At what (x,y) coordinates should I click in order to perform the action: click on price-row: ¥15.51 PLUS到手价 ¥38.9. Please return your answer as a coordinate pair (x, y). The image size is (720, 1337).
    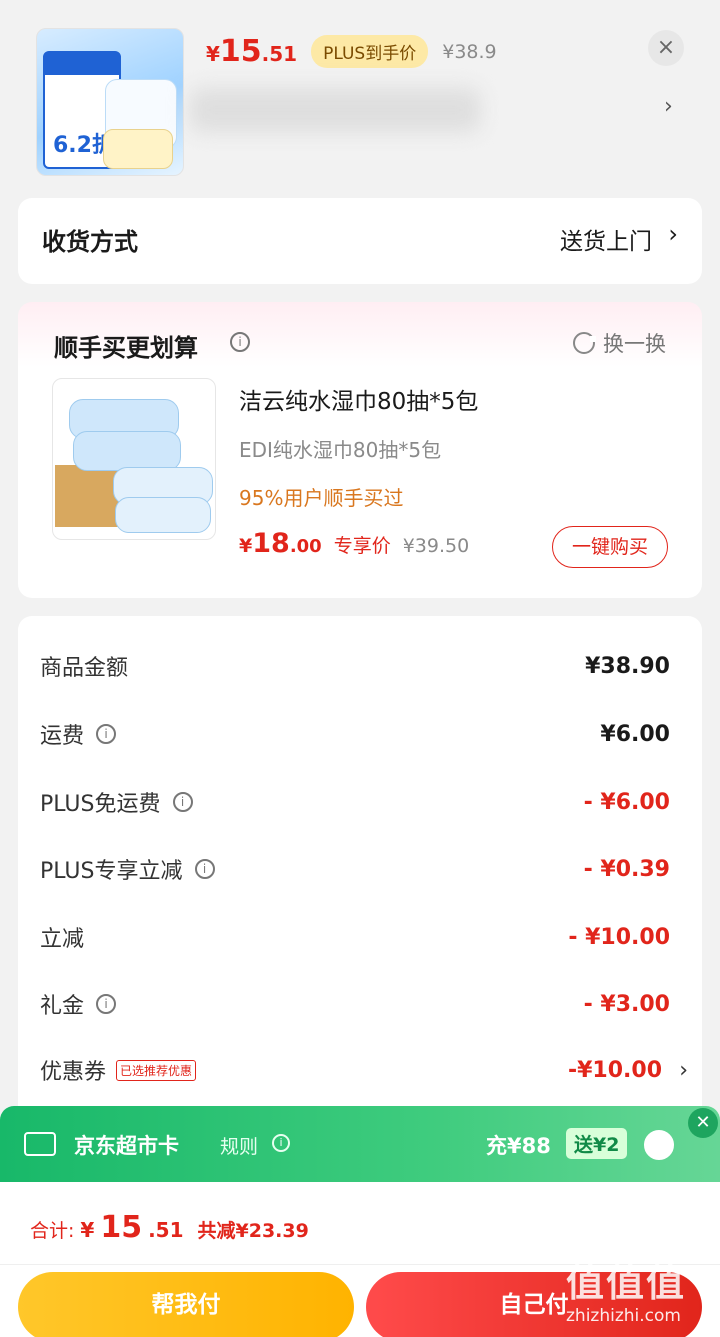
    Looking at the image, I should click on (351, 51).